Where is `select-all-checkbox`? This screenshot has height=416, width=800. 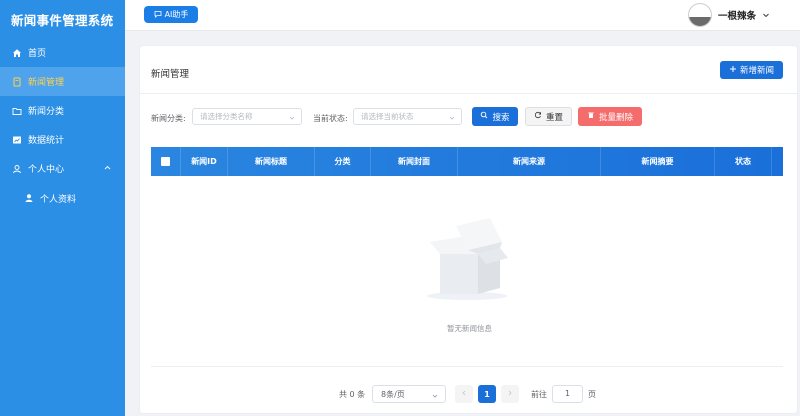
select-all-checkbox is located at coordinates (166, 161).